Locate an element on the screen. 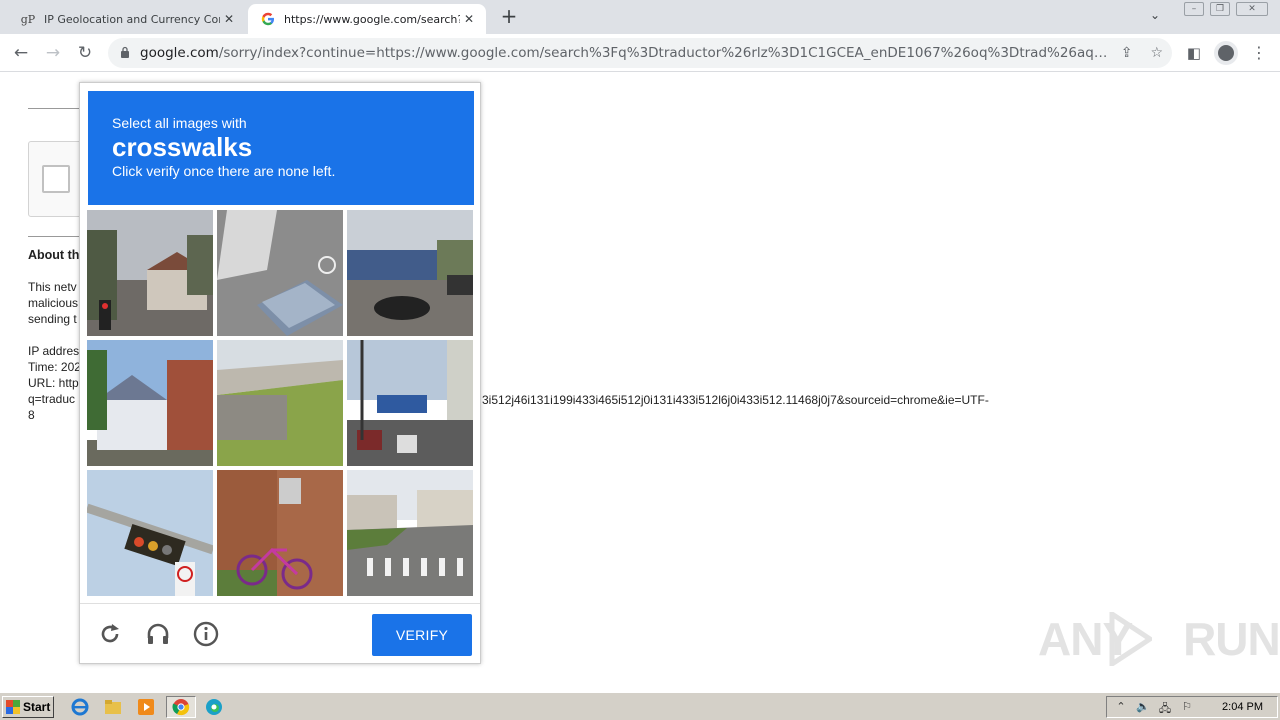 This screenshot has width=1280, height=720. share-icon: ⇪ is located at coordinates (1127, 53).